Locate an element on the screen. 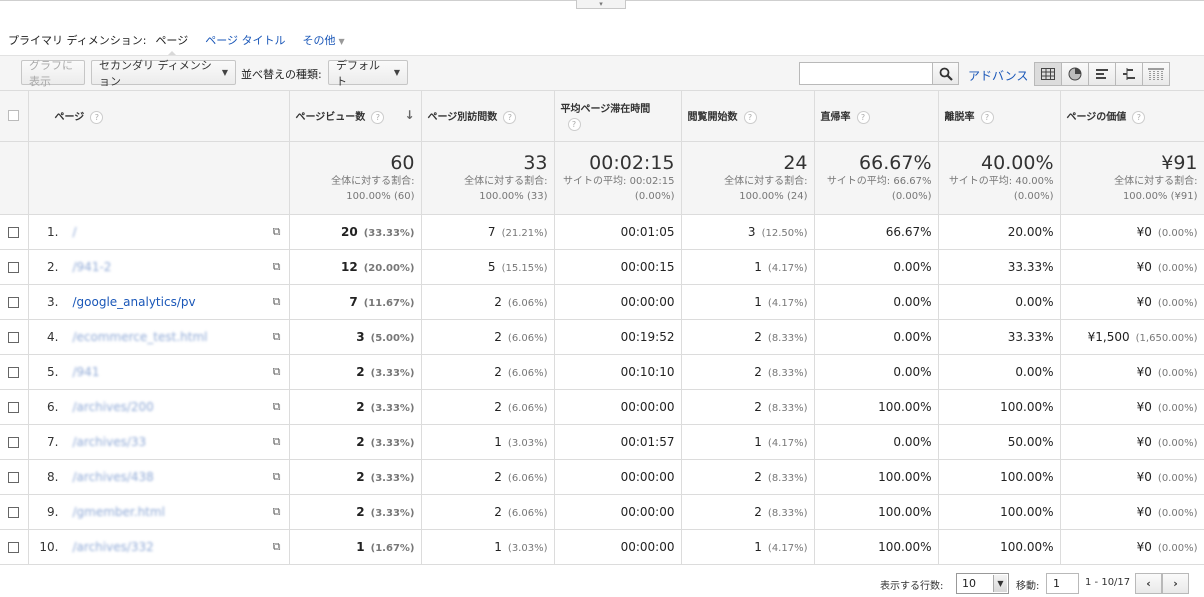  column-header-entrances: 閲覧開始数? is located at coordinates (748, 116).